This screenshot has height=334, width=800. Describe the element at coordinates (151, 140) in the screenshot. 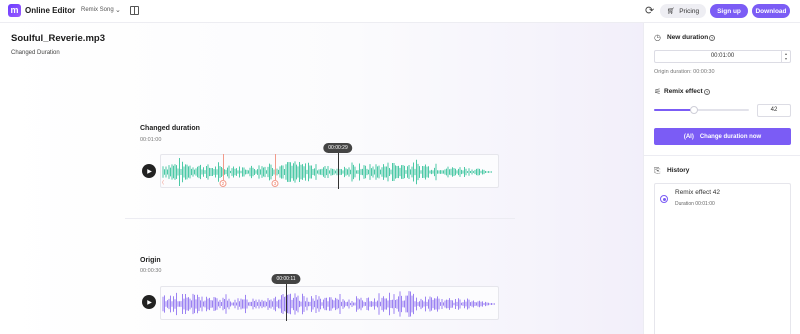

I see `changed-duration-text: 00:01:00` at that location.